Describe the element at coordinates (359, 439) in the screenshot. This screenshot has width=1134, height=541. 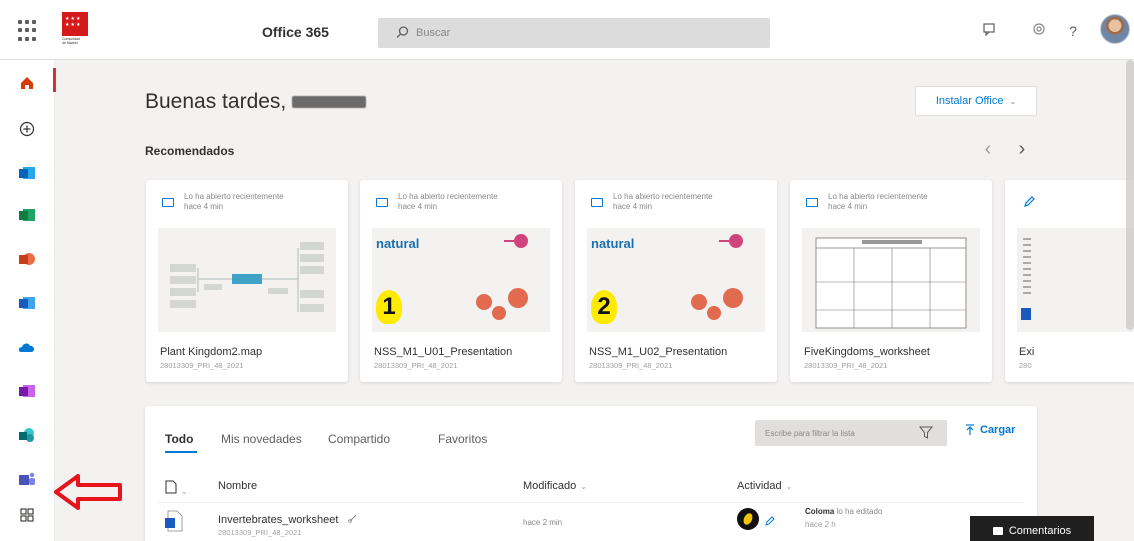
I see `tab-compartido: Compartido` at that location.